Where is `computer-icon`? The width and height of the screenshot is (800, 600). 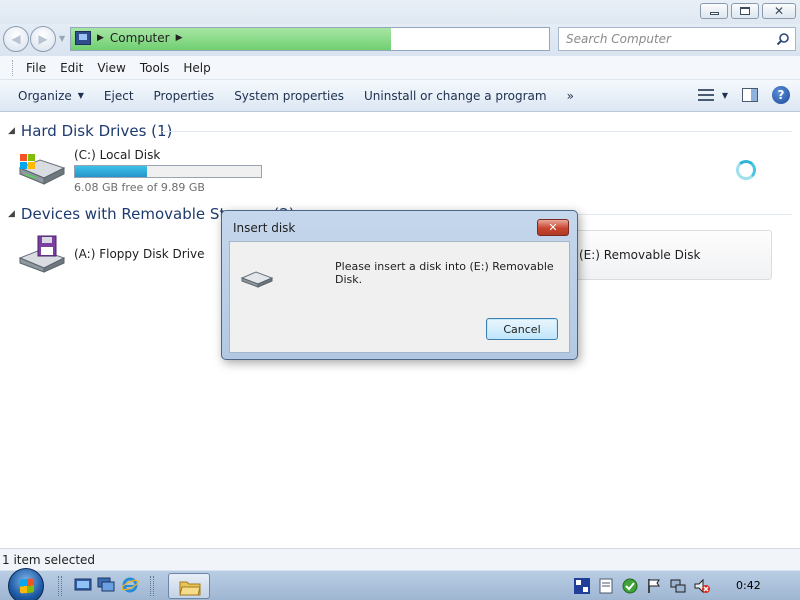
computer-icon is located at coordinates (83, 38).